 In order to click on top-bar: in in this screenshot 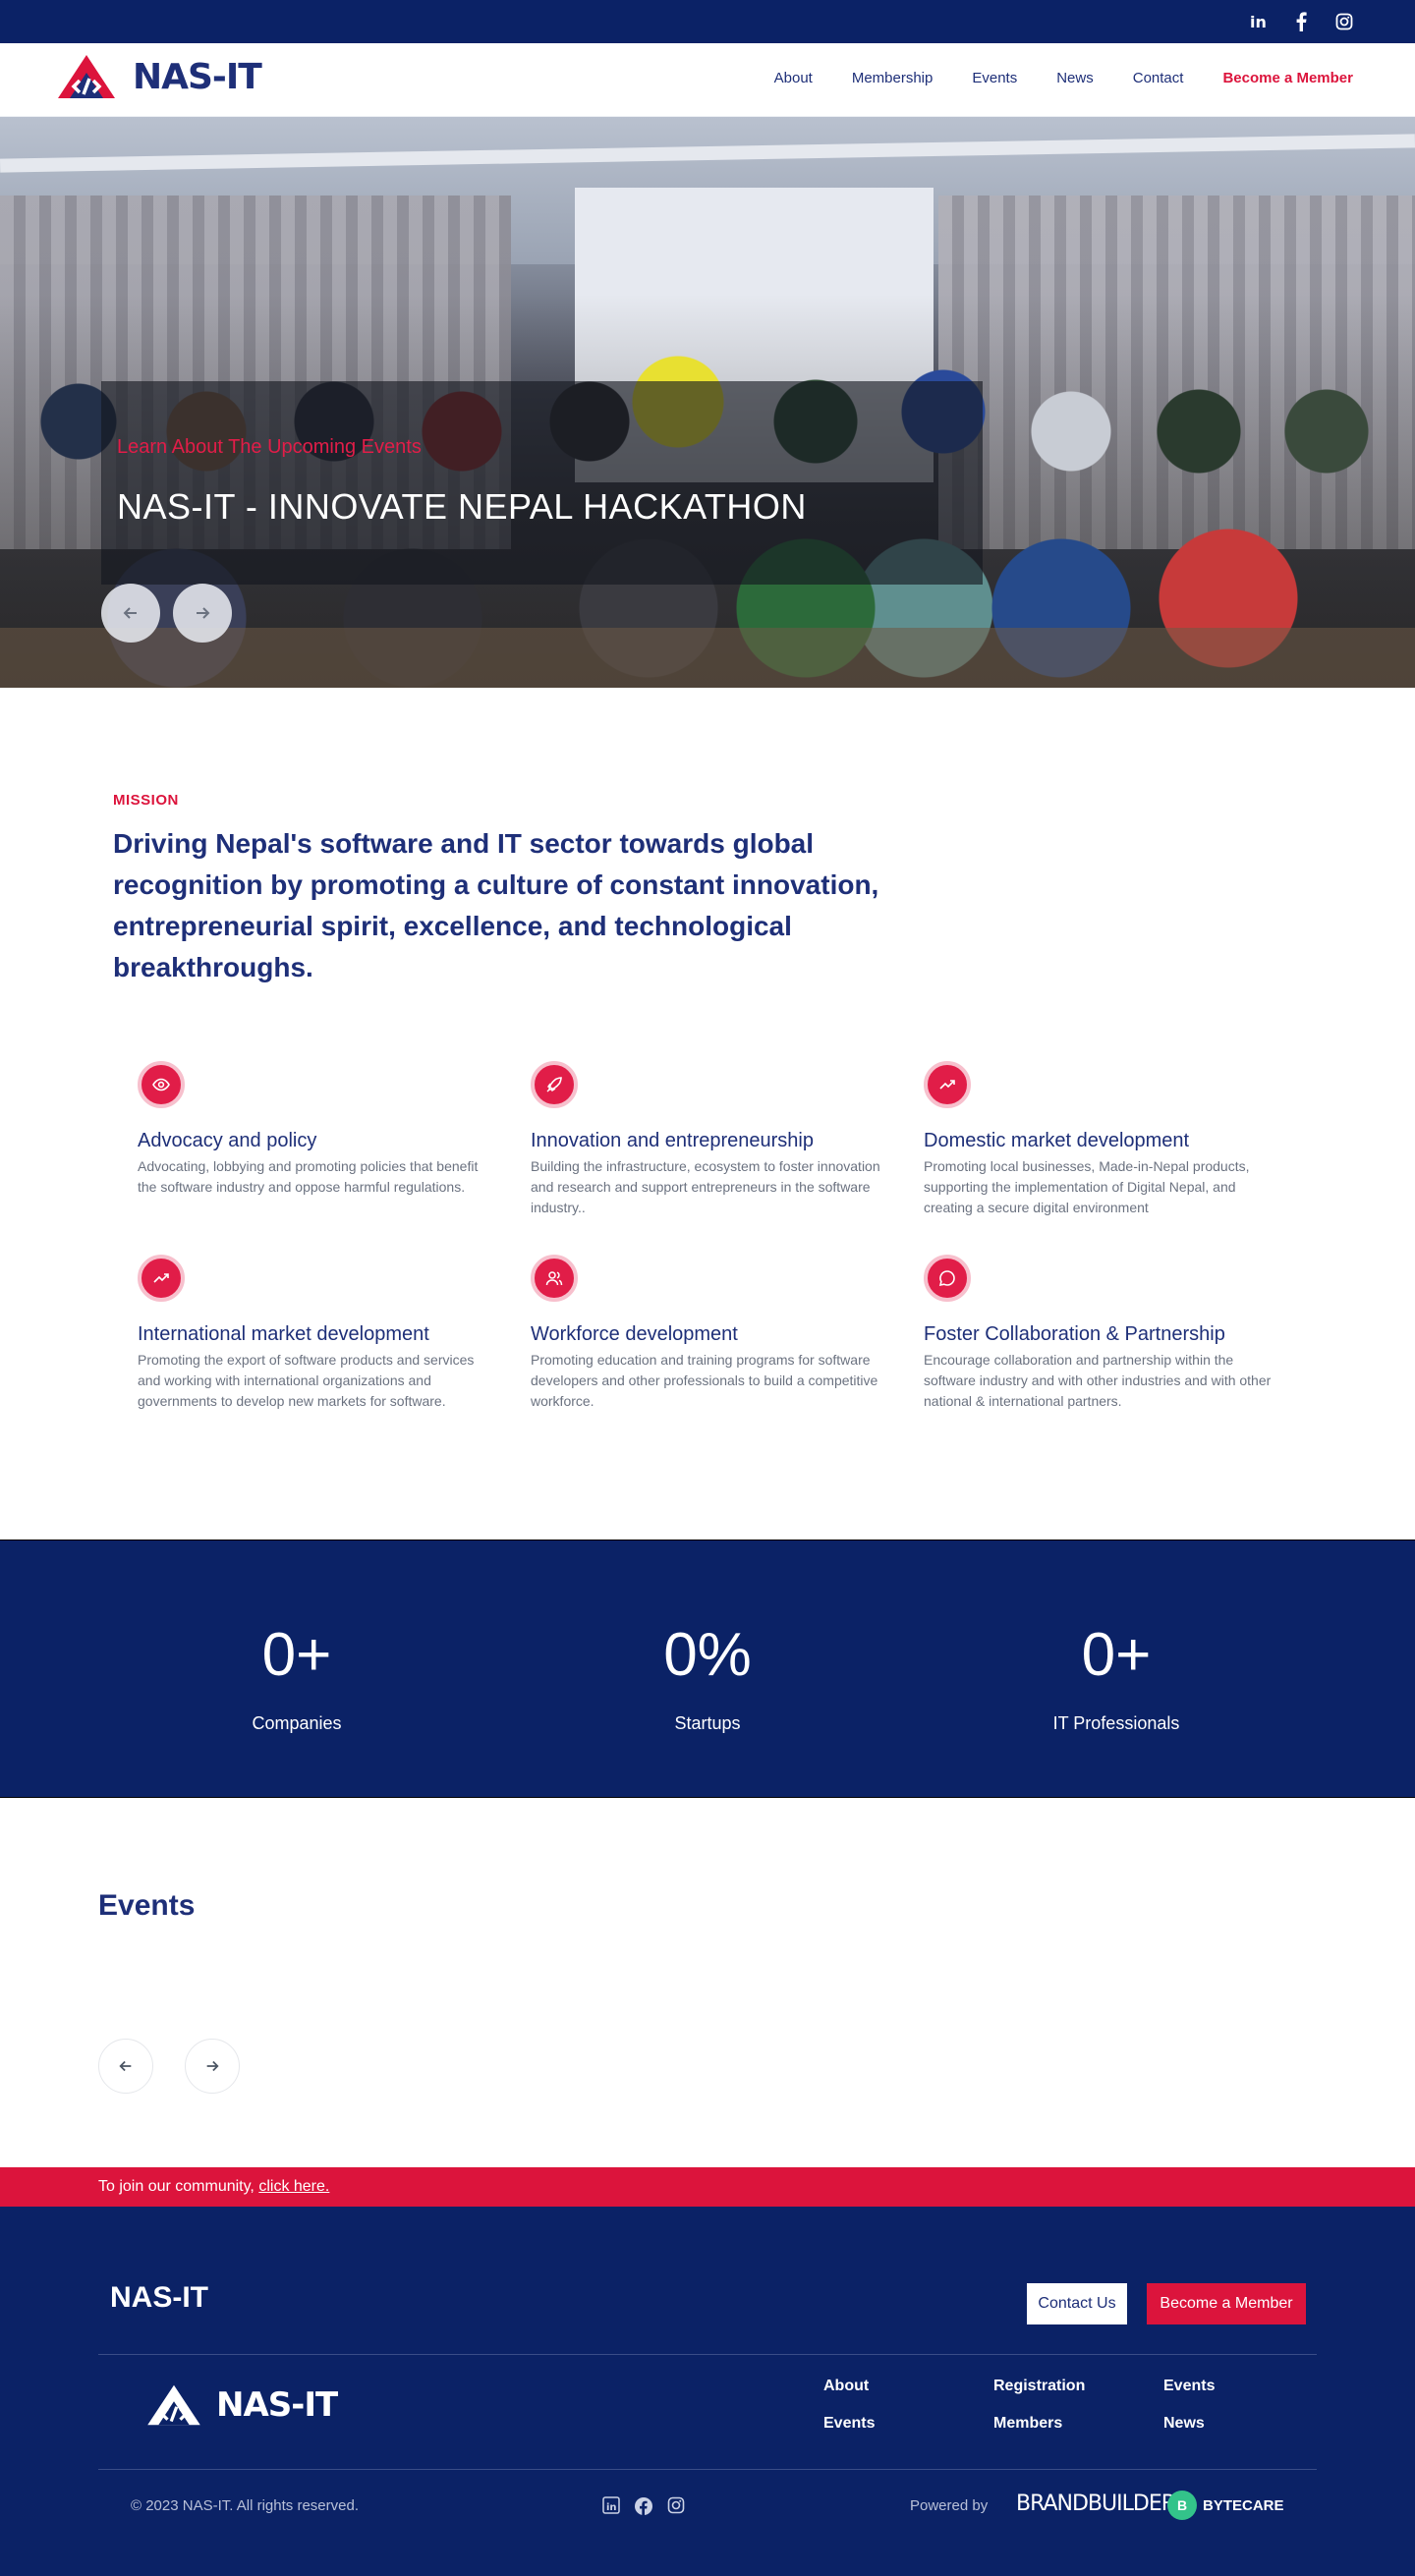, I will do `click(707, 21)`.